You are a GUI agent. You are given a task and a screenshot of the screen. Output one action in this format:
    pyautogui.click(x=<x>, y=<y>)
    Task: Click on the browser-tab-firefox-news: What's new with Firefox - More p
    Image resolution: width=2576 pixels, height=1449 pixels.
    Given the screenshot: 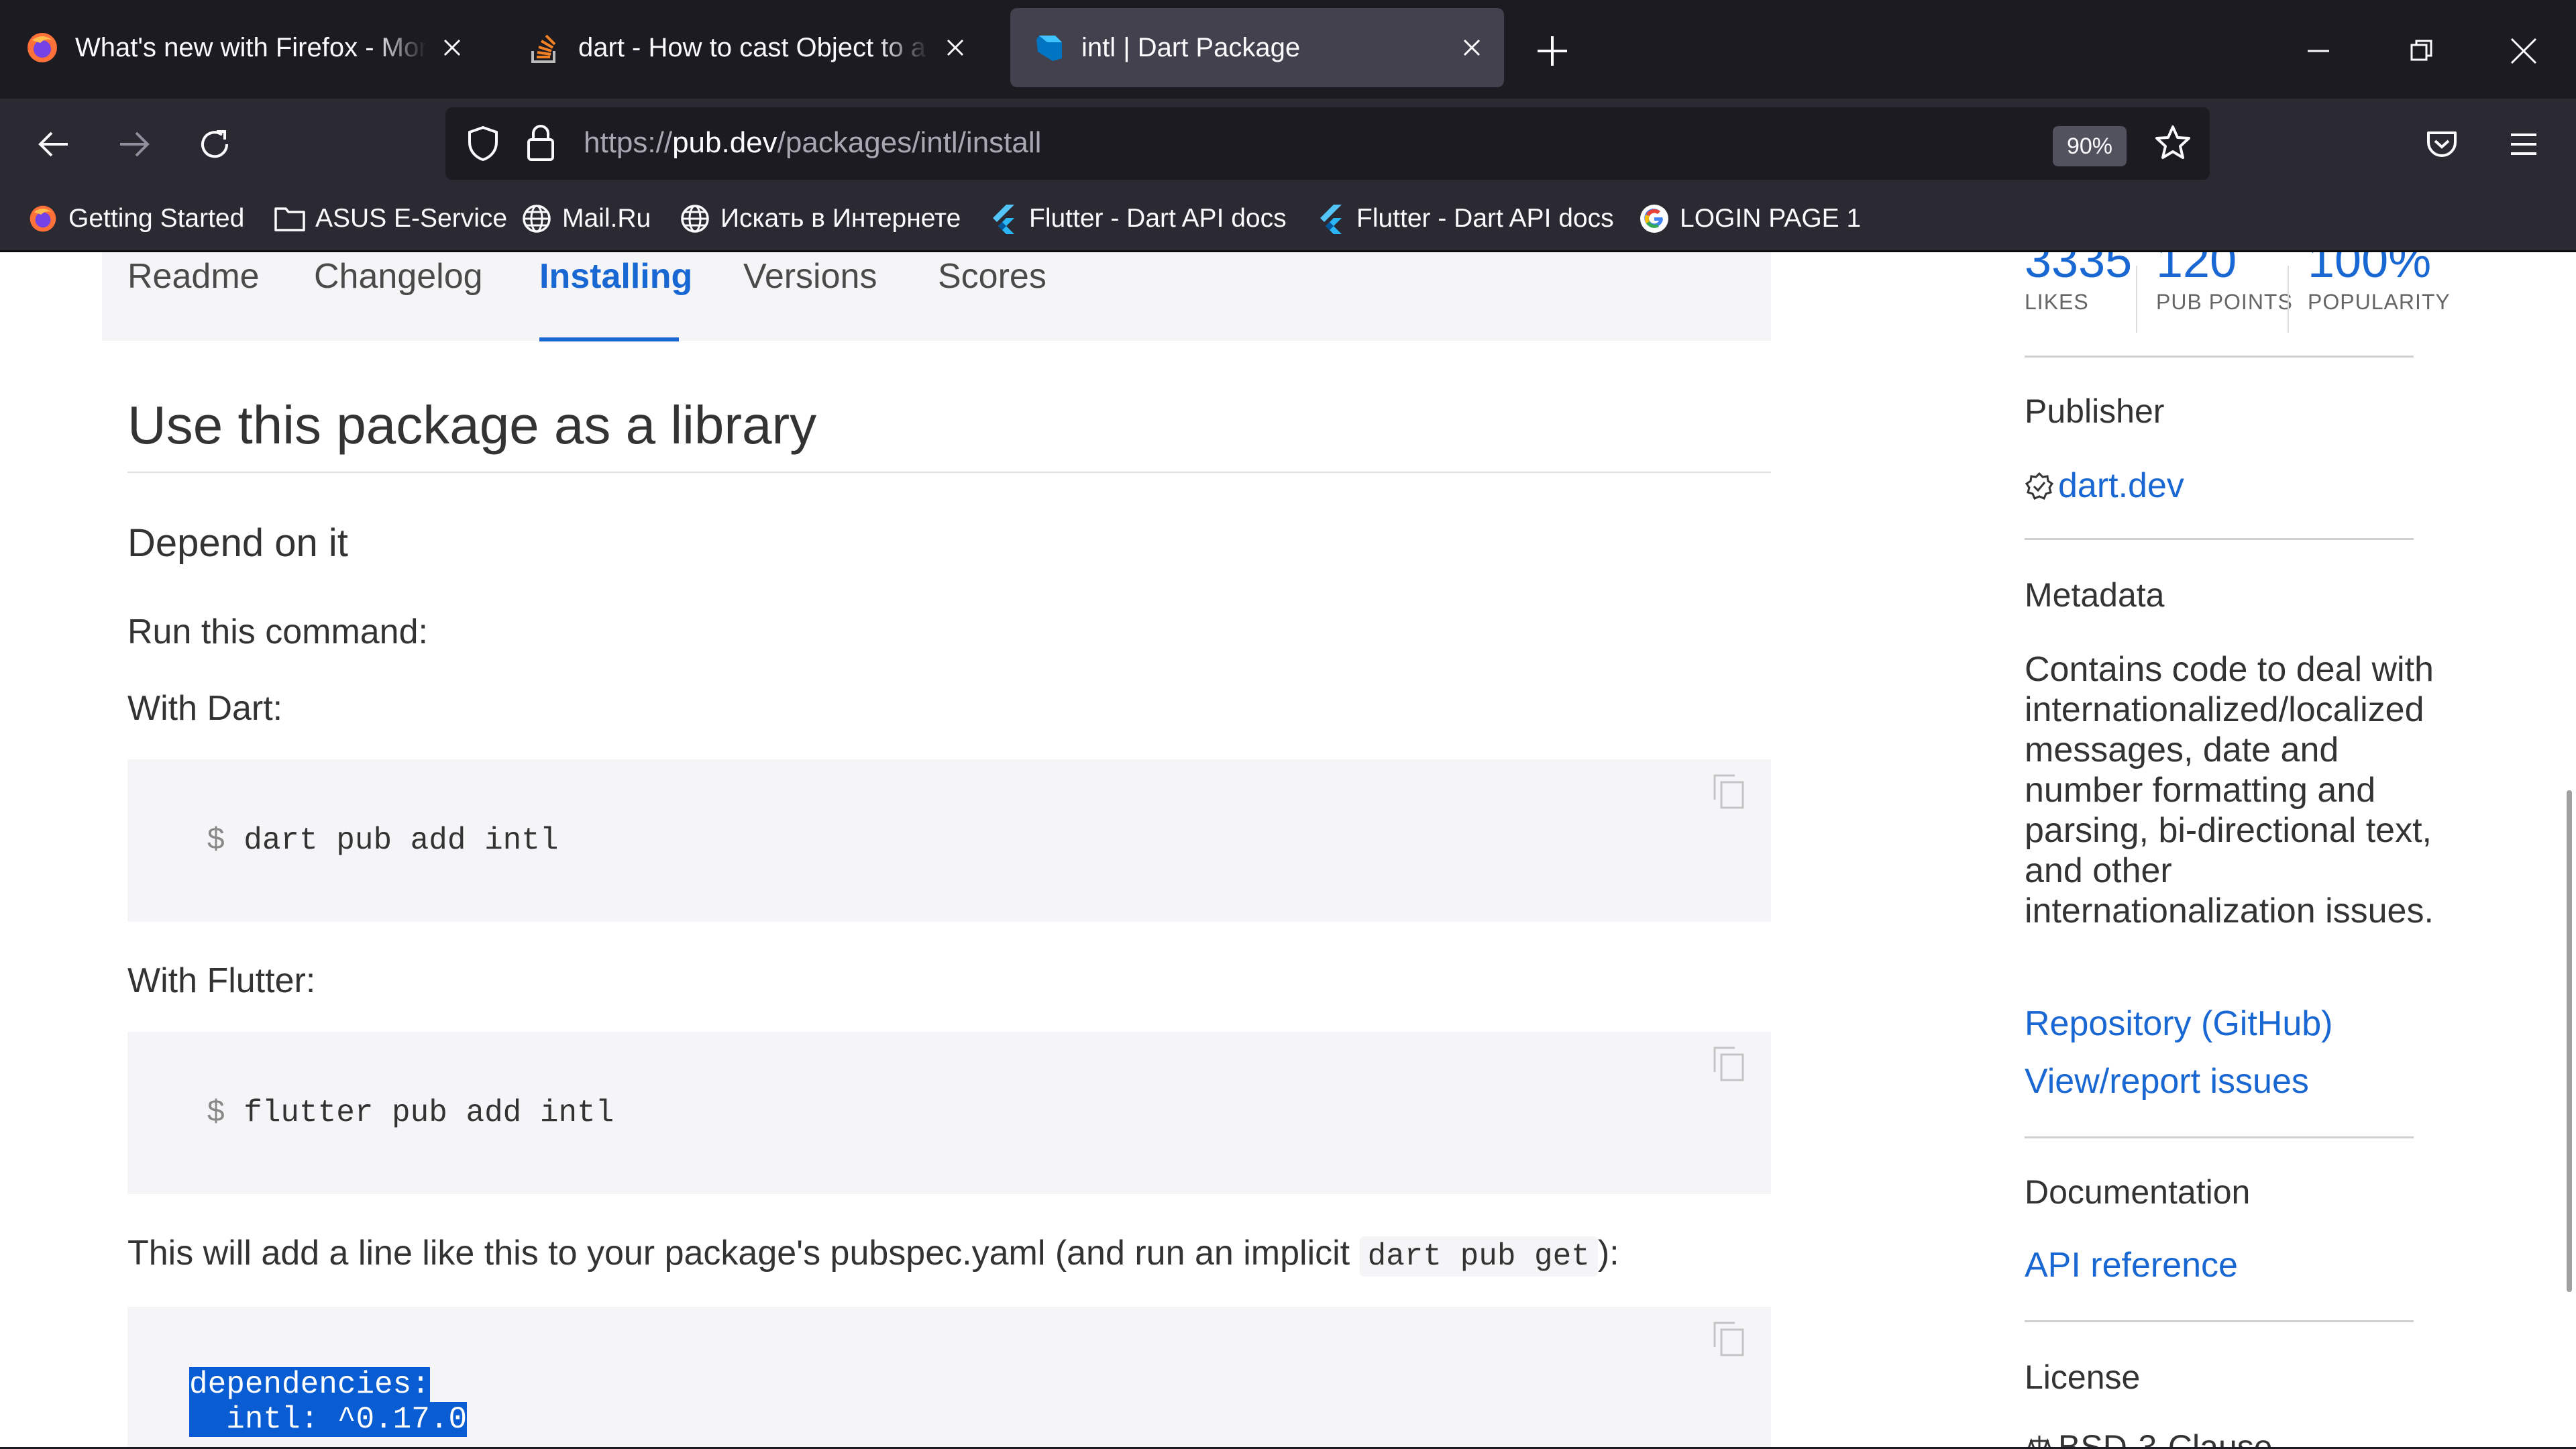 What is the action you would take?
    pyautogui.click(x=244, y=47)
    